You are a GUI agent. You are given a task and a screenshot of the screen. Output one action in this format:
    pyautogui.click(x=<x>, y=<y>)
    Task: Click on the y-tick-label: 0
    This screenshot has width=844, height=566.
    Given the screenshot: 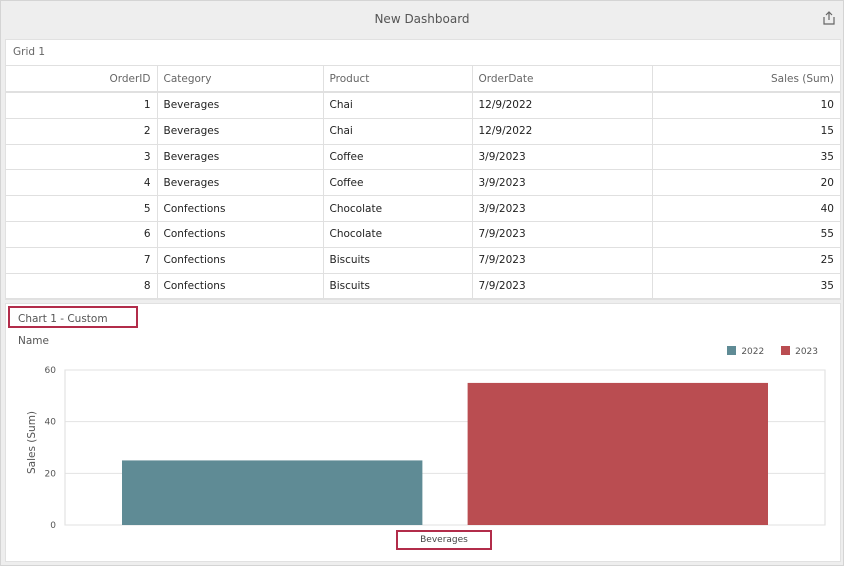 What is the action you would take?
    pyautogui.click(x=53, y=526)
    